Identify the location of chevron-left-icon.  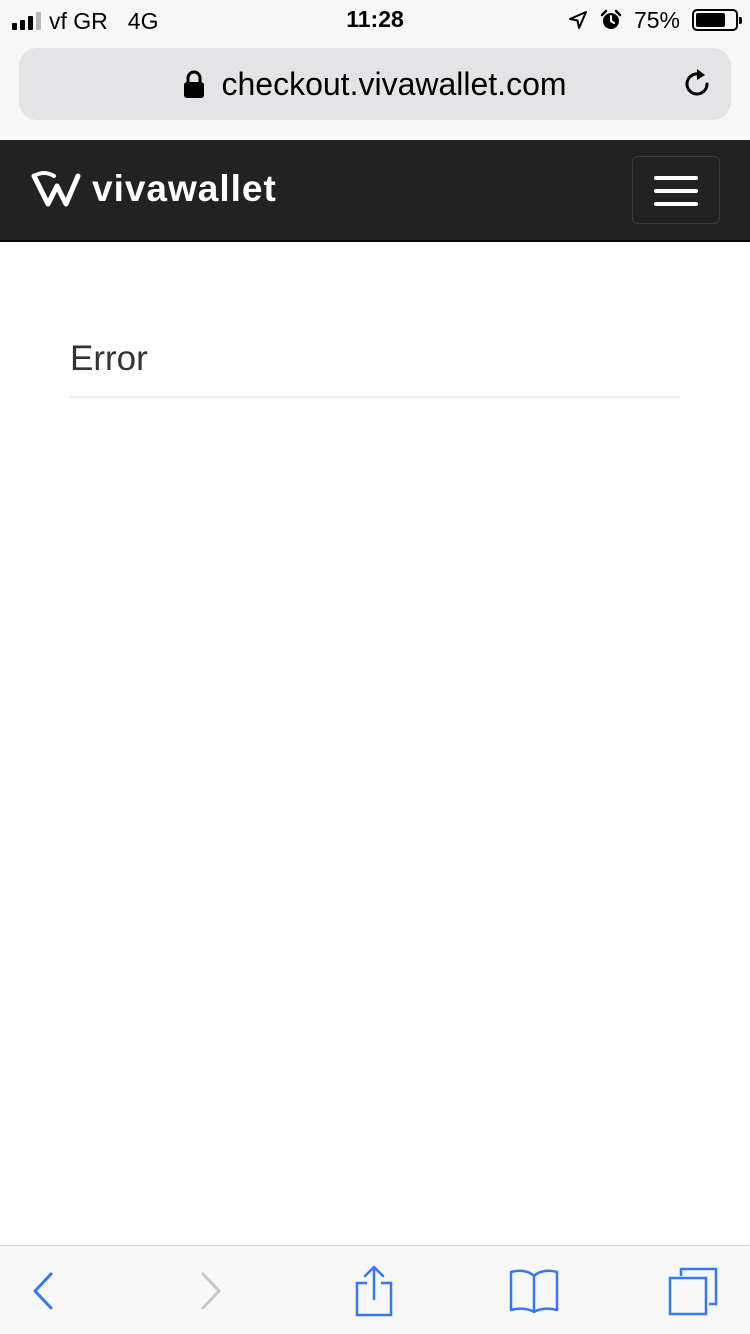
(43, 1290).